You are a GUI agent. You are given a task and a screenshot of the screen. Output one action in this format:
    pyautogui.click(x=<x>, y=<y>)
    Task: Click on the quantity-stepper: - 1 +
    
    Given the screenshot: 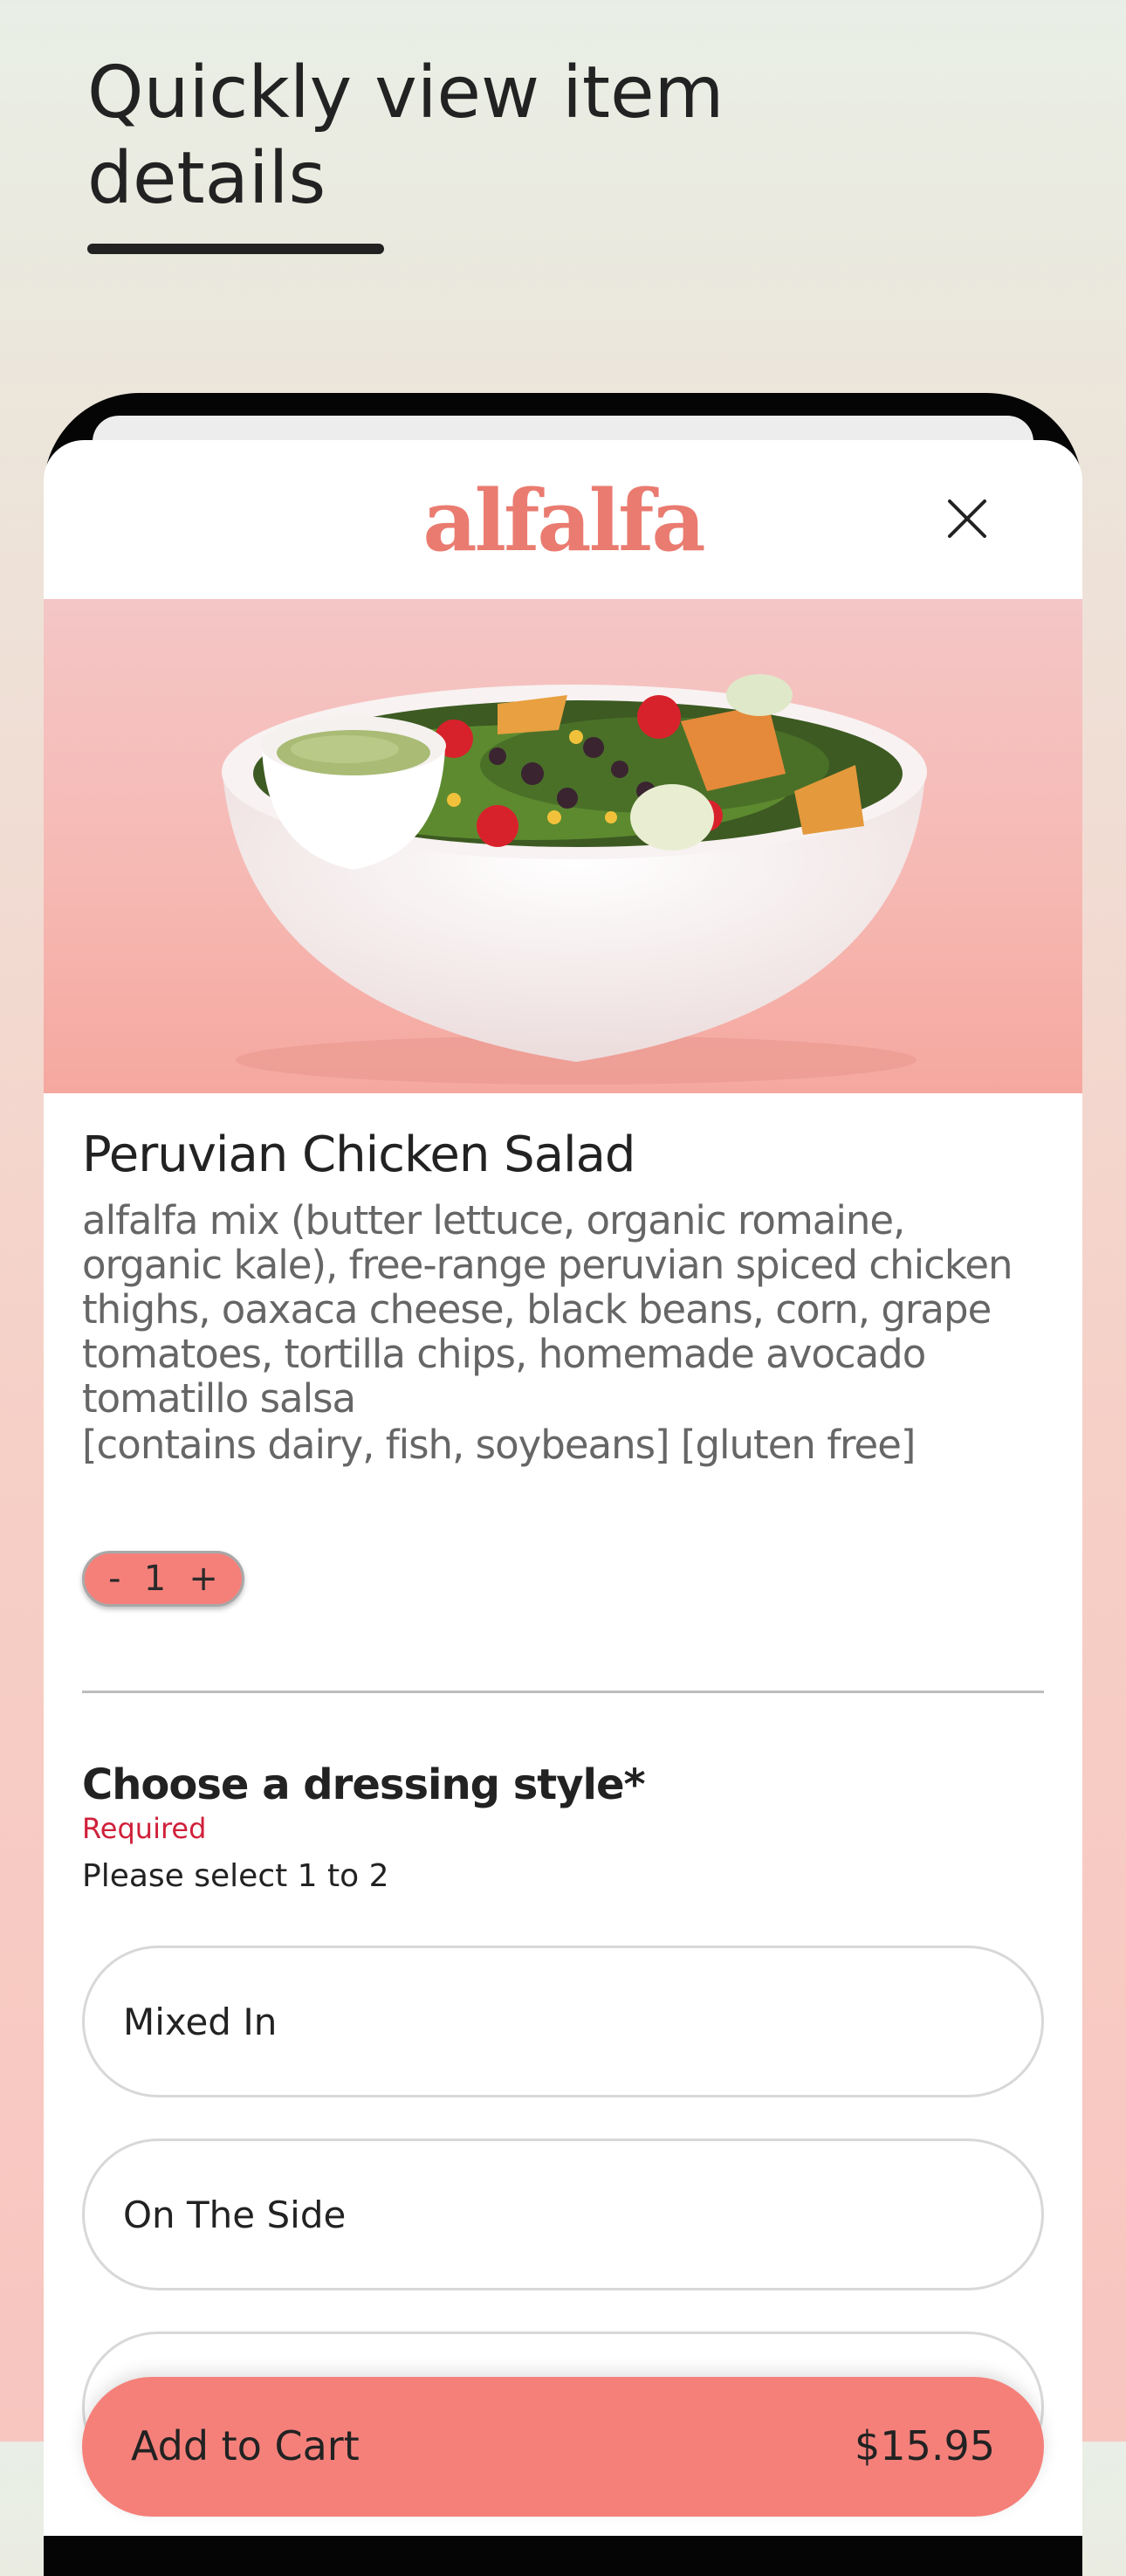 What is the action you would take?
    pyautogui.click(x=163, y=1579)
    